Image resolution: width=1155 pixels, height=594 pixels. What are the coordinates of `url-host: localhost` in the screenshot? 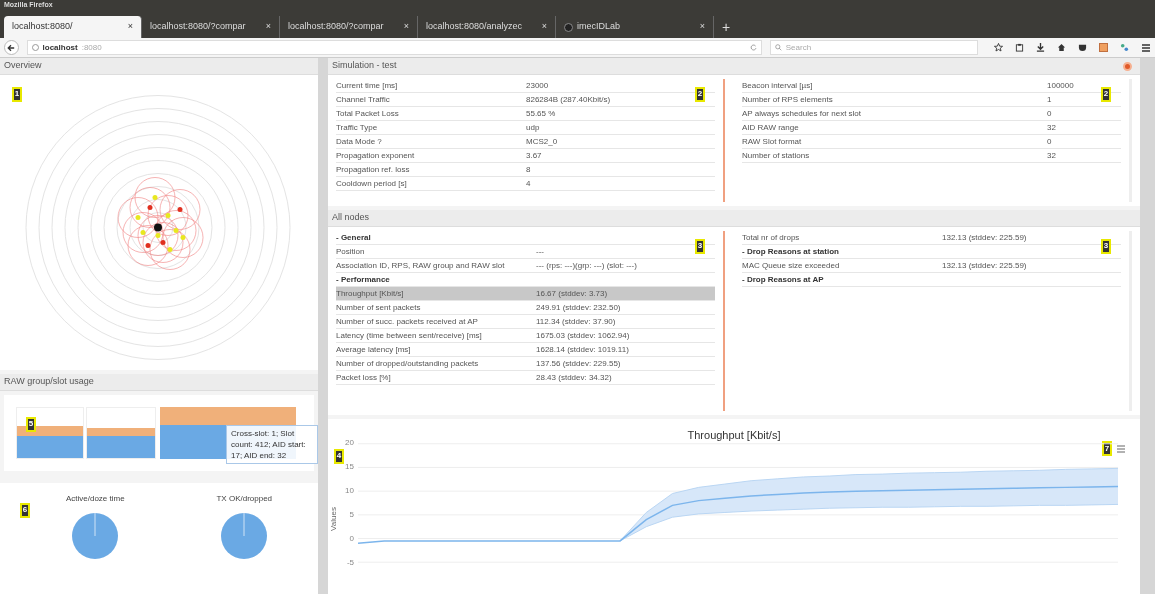 It's located at (60, 47).